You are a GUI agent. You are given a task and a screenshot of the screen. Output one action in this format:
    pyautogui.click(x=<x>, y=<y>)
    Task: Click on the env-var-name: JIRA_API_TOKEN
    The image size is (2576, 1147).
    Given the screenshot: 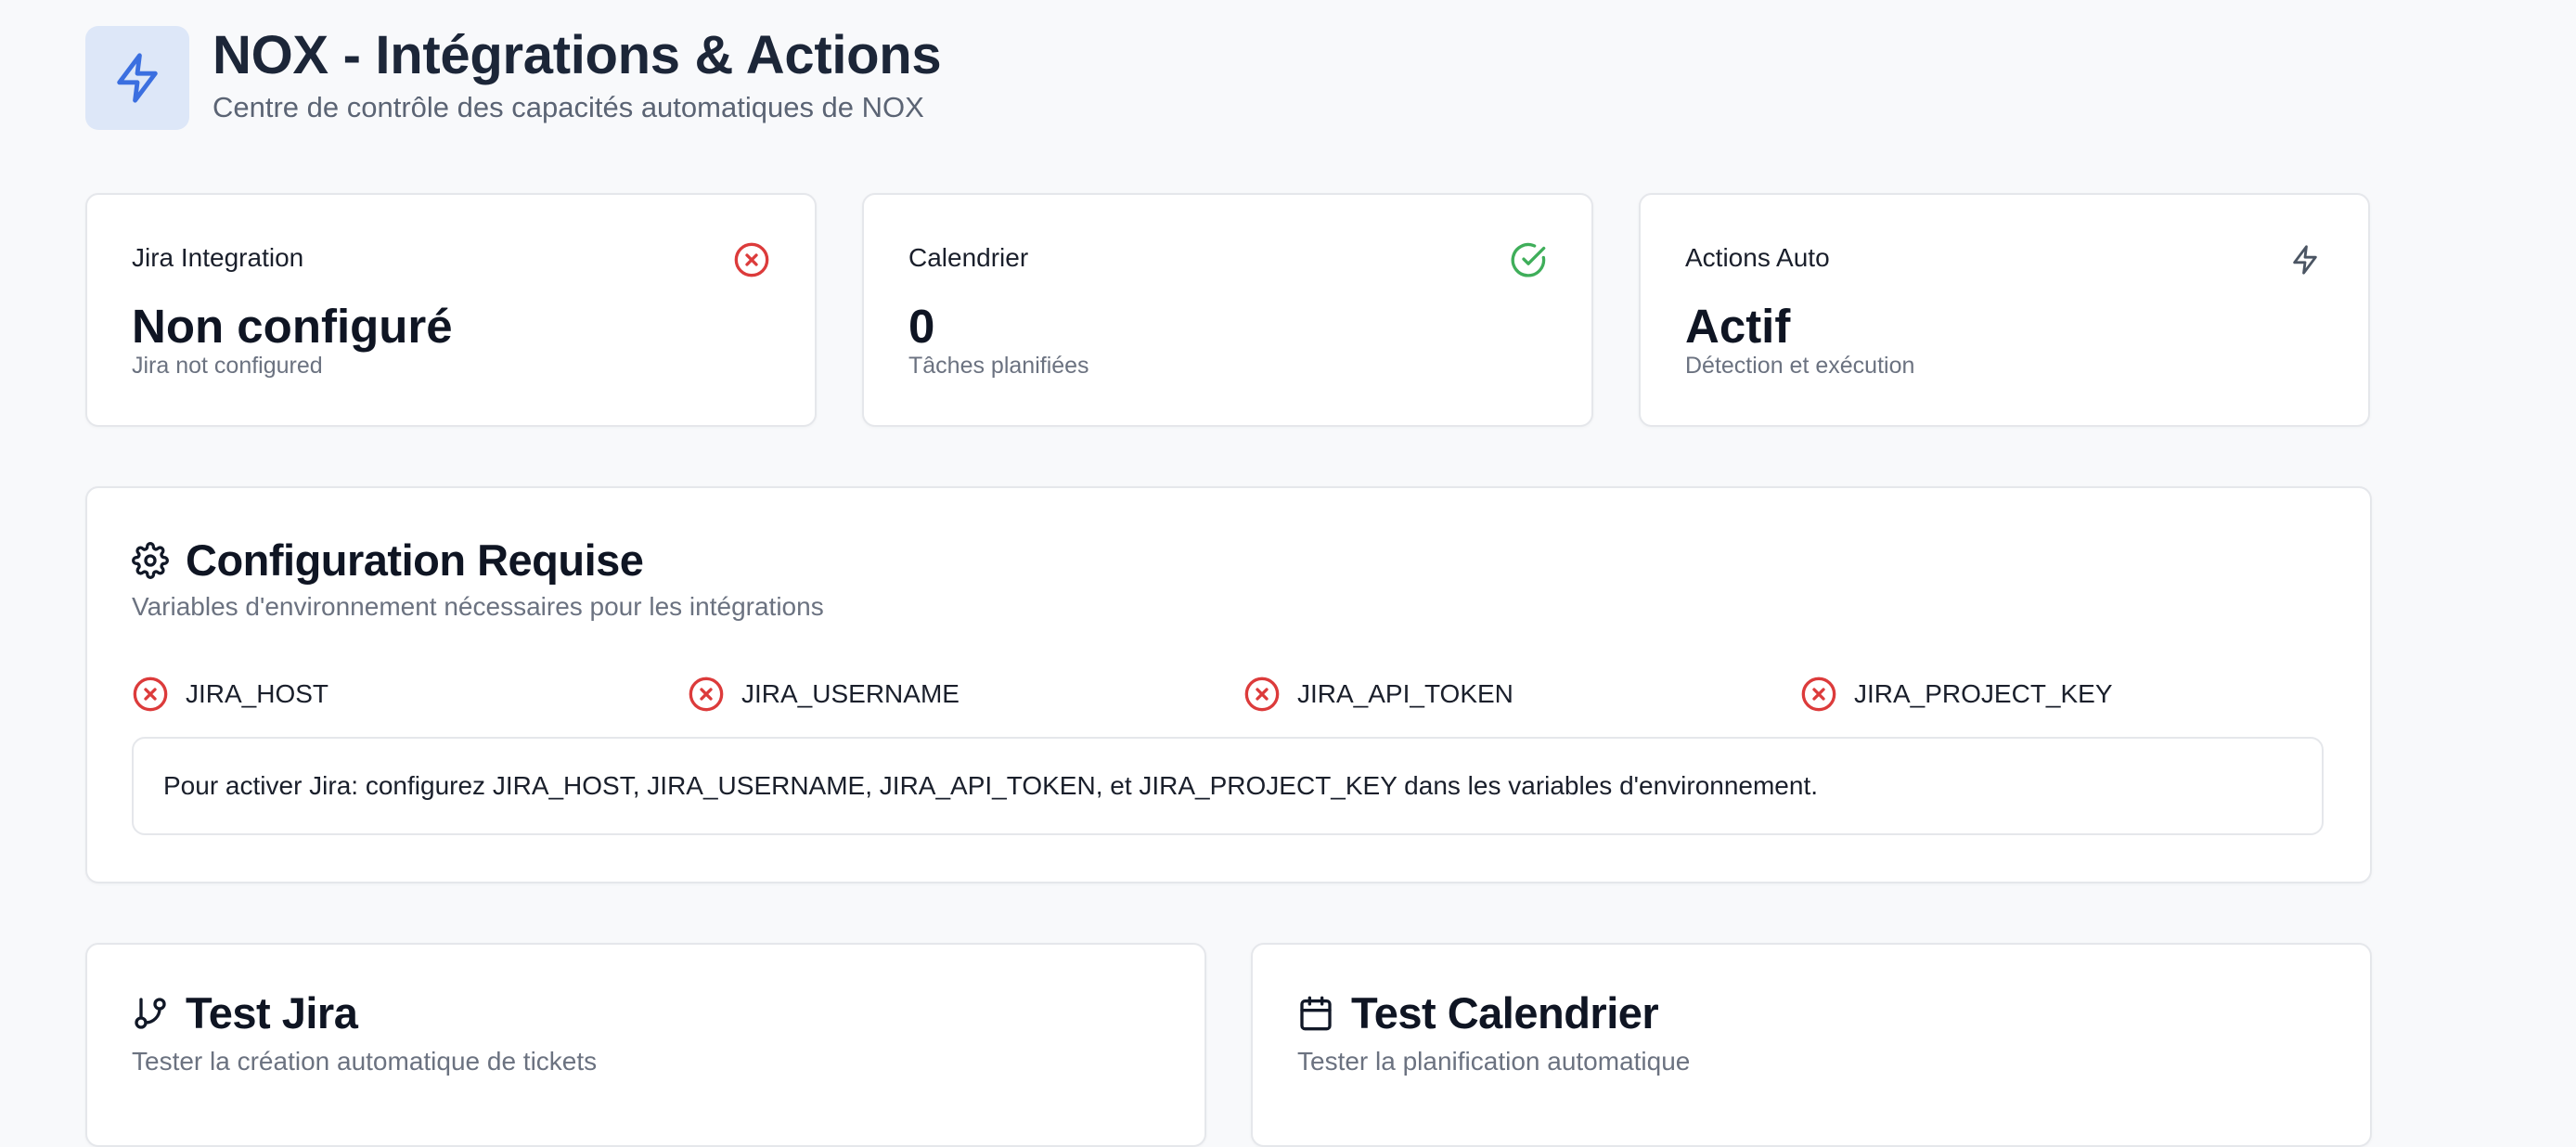 What is the action you would take?
    pyautogui.click(x=1405, y=693)
    